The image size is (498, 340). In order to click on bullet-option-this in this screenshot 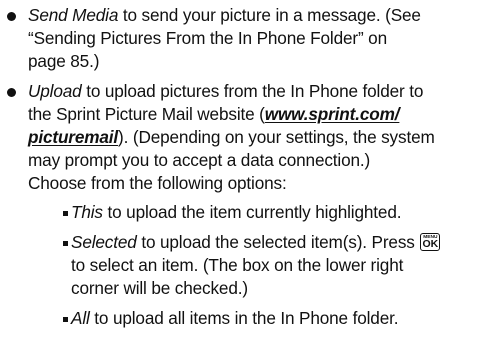, I will do `click(65, 213)`.